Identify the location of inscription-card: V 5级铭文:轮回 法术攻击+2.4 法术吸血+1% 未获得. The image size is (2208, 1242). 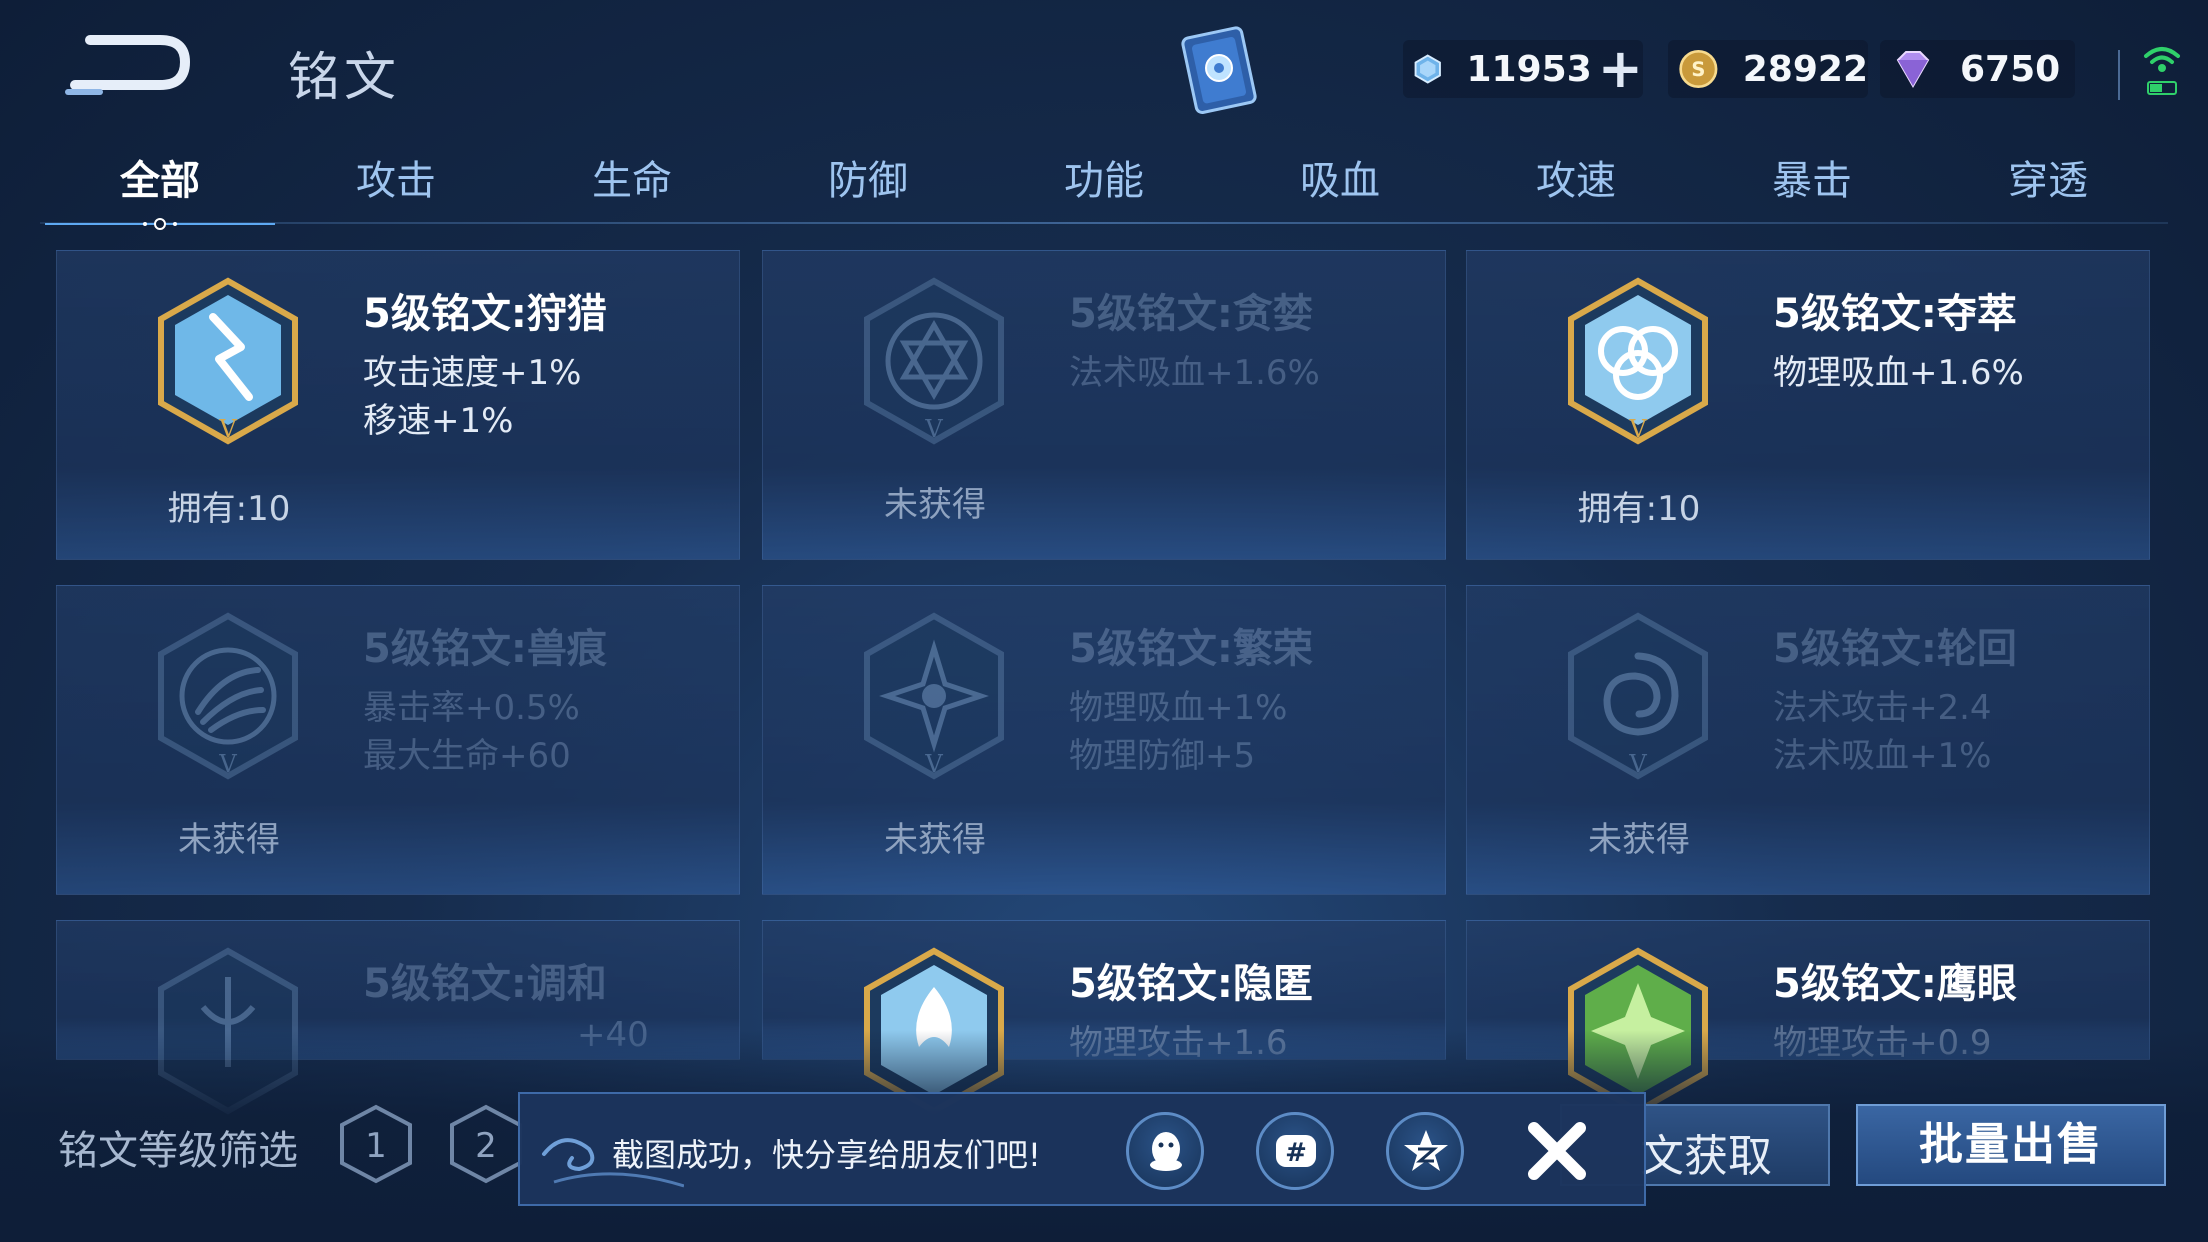
(1808, 740).